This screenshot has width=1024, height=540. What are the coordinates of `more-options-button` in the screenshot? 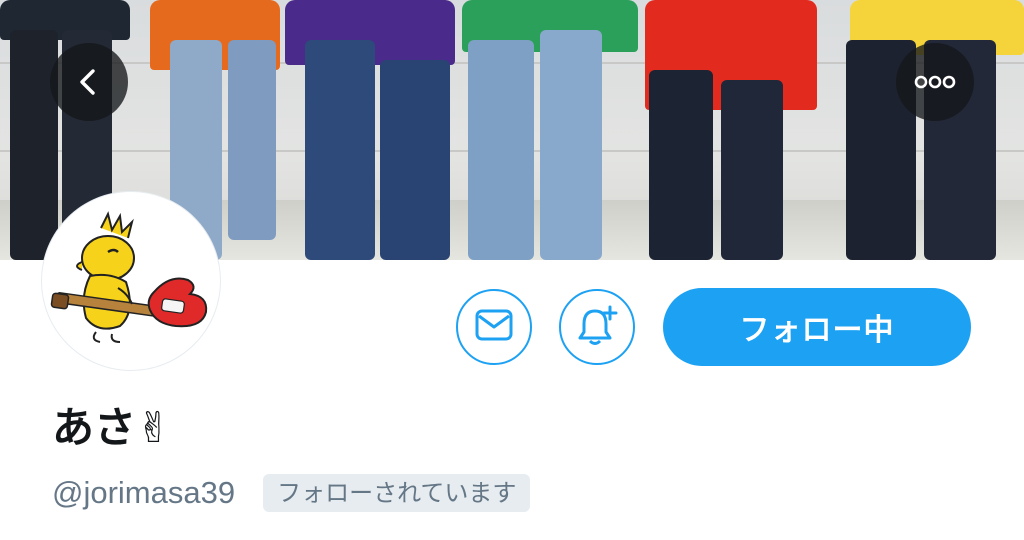 It's located at (935, 82).